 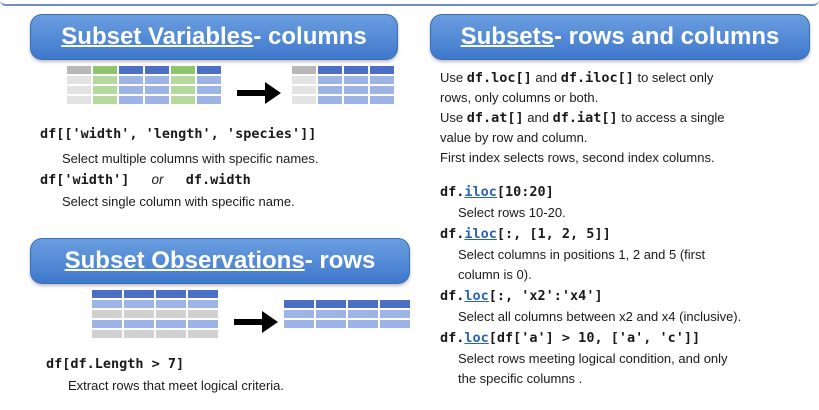 What do you see at coordinates (144, 85) in the screenshot?
I see `columns-source-table` at bounding box center [144, 85].